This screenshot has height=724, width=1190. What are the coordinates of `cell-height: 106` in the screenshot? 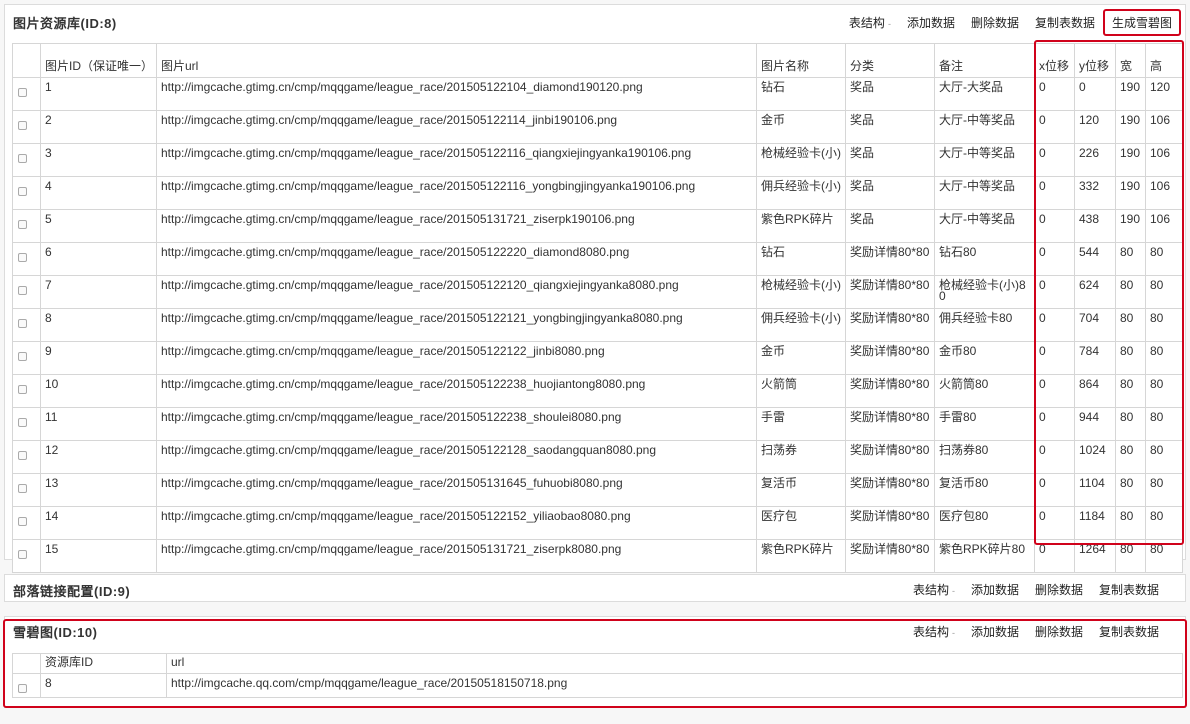 It's located at (1164, 160).